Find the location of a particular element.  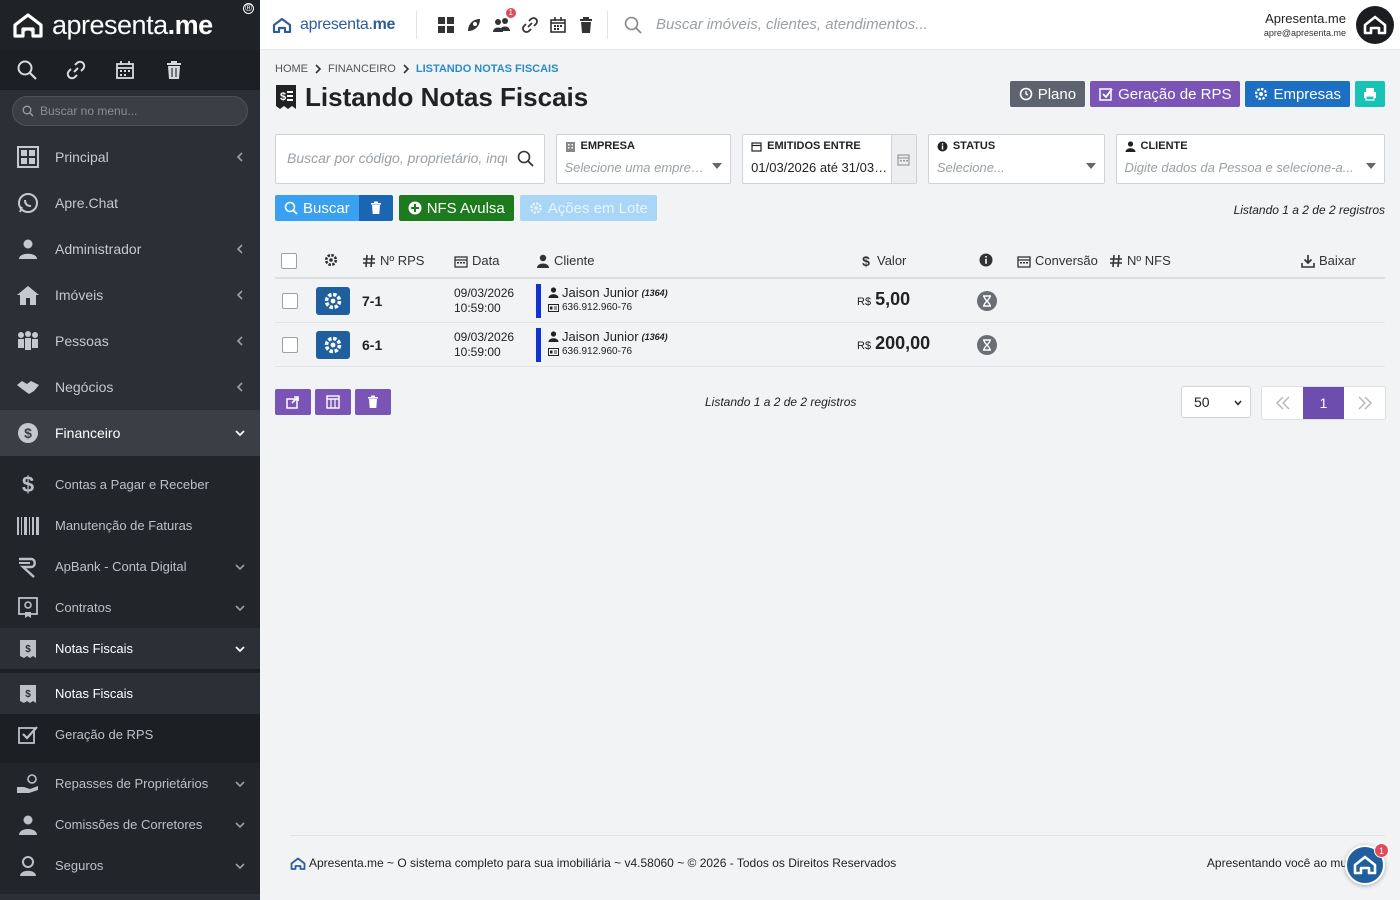

registered-mark: ® is located at coordinates (248, 8).